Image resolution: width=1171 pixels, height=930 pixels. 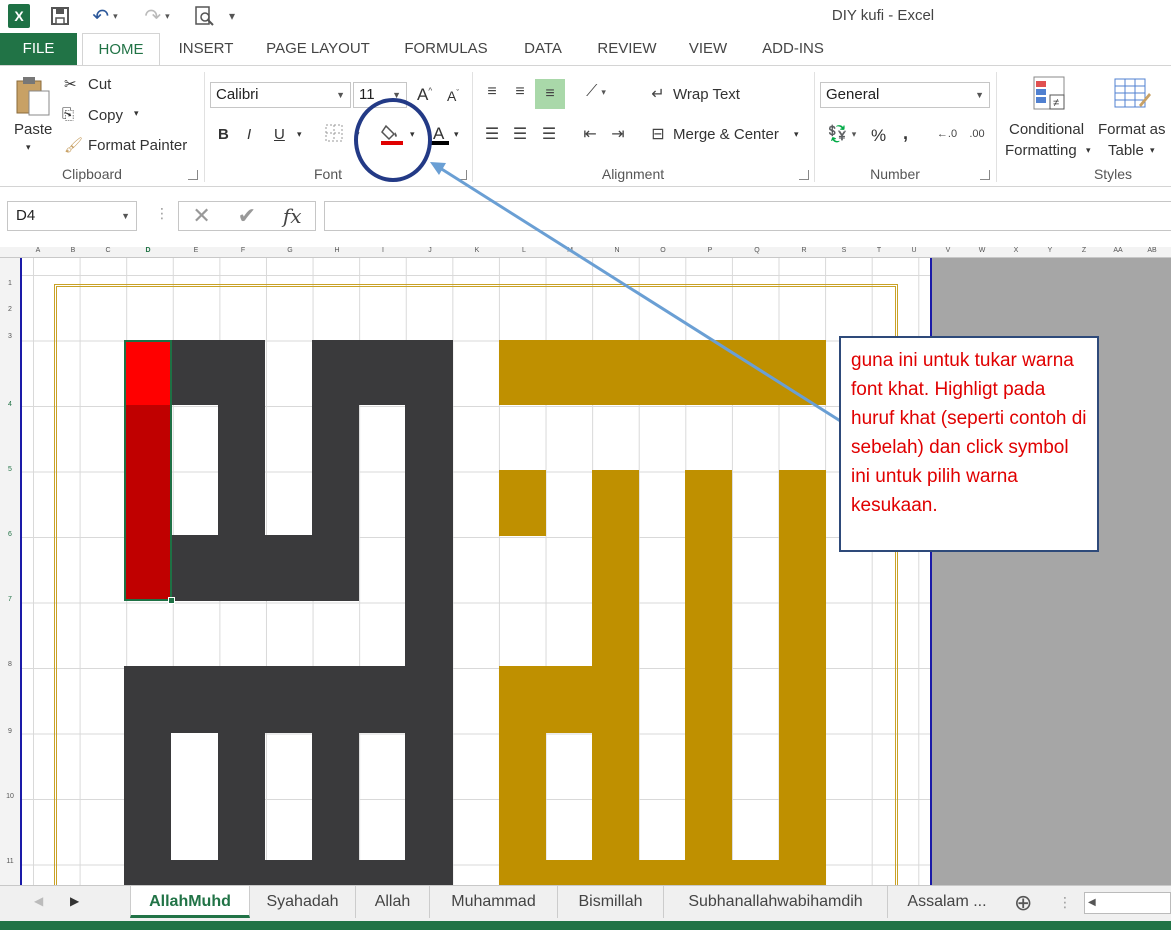 What do you see at coordinates (494, 902) in the screenshot?
I see `sheet-tab-muhammad: Muhammad` at bounding box center [494, 902].